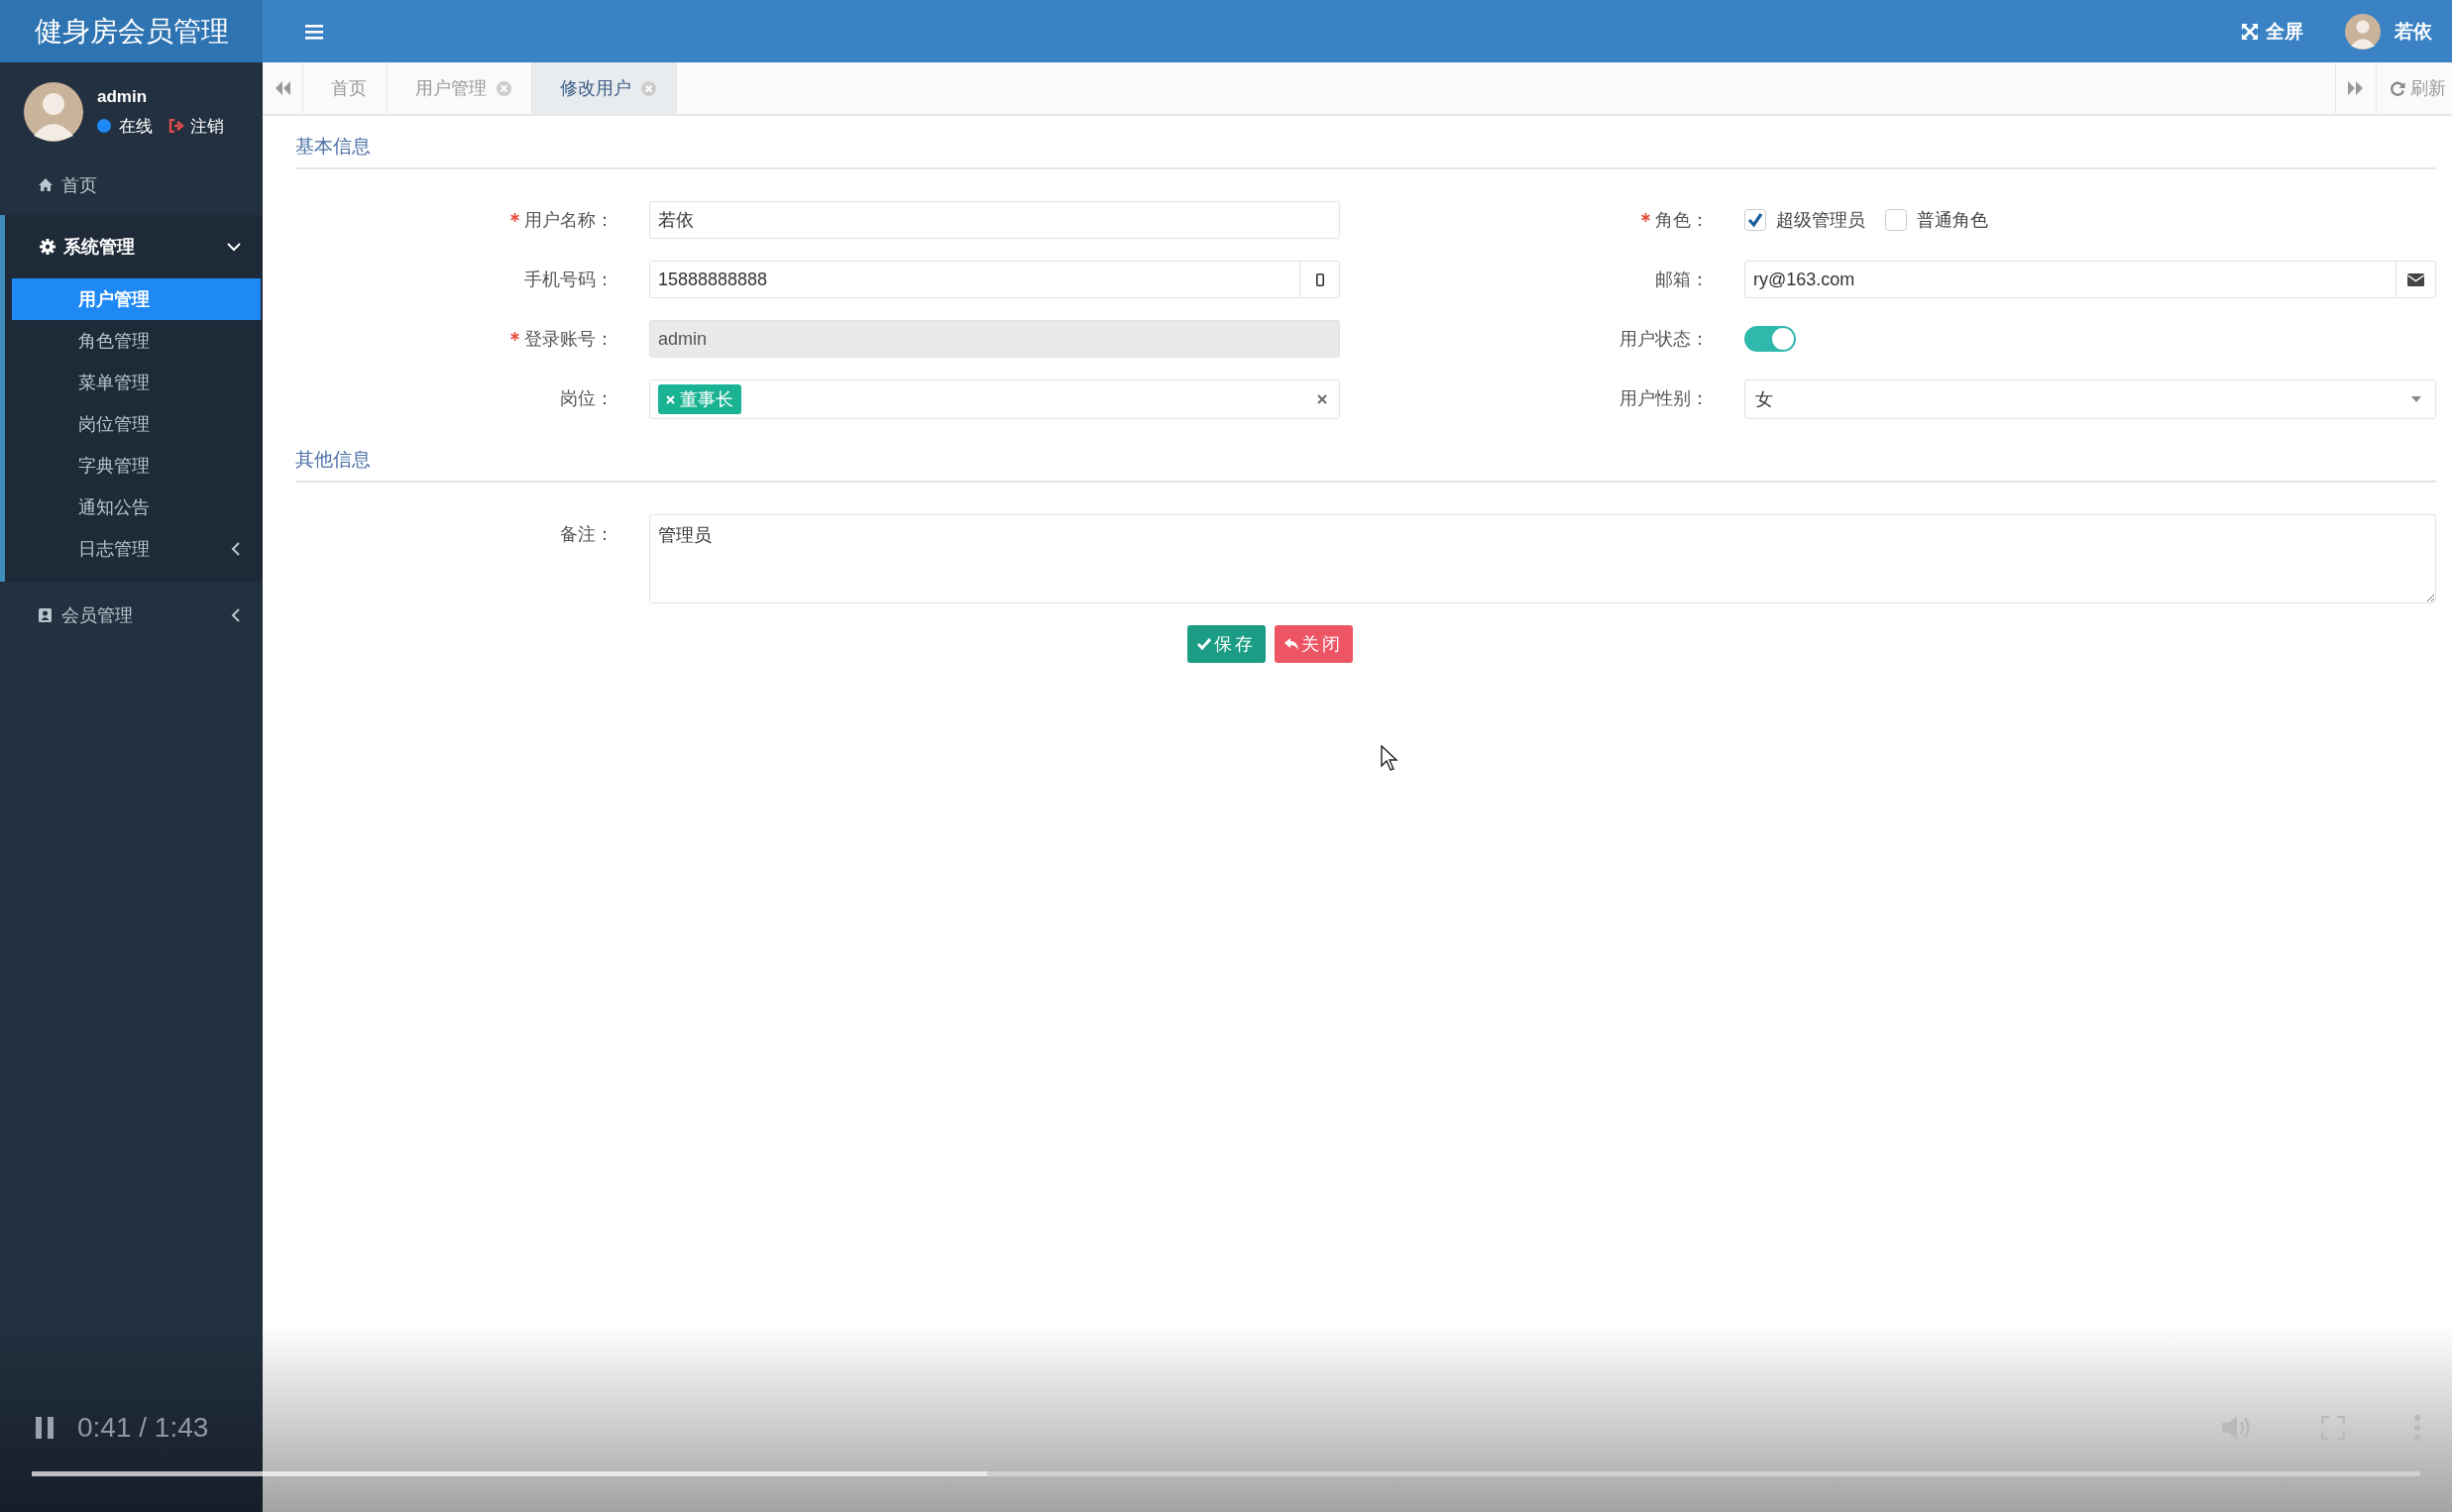  What do you see at coordinates (46, 185) in the screenshot?
I see `home-icon` at bounding box center [46, 185].